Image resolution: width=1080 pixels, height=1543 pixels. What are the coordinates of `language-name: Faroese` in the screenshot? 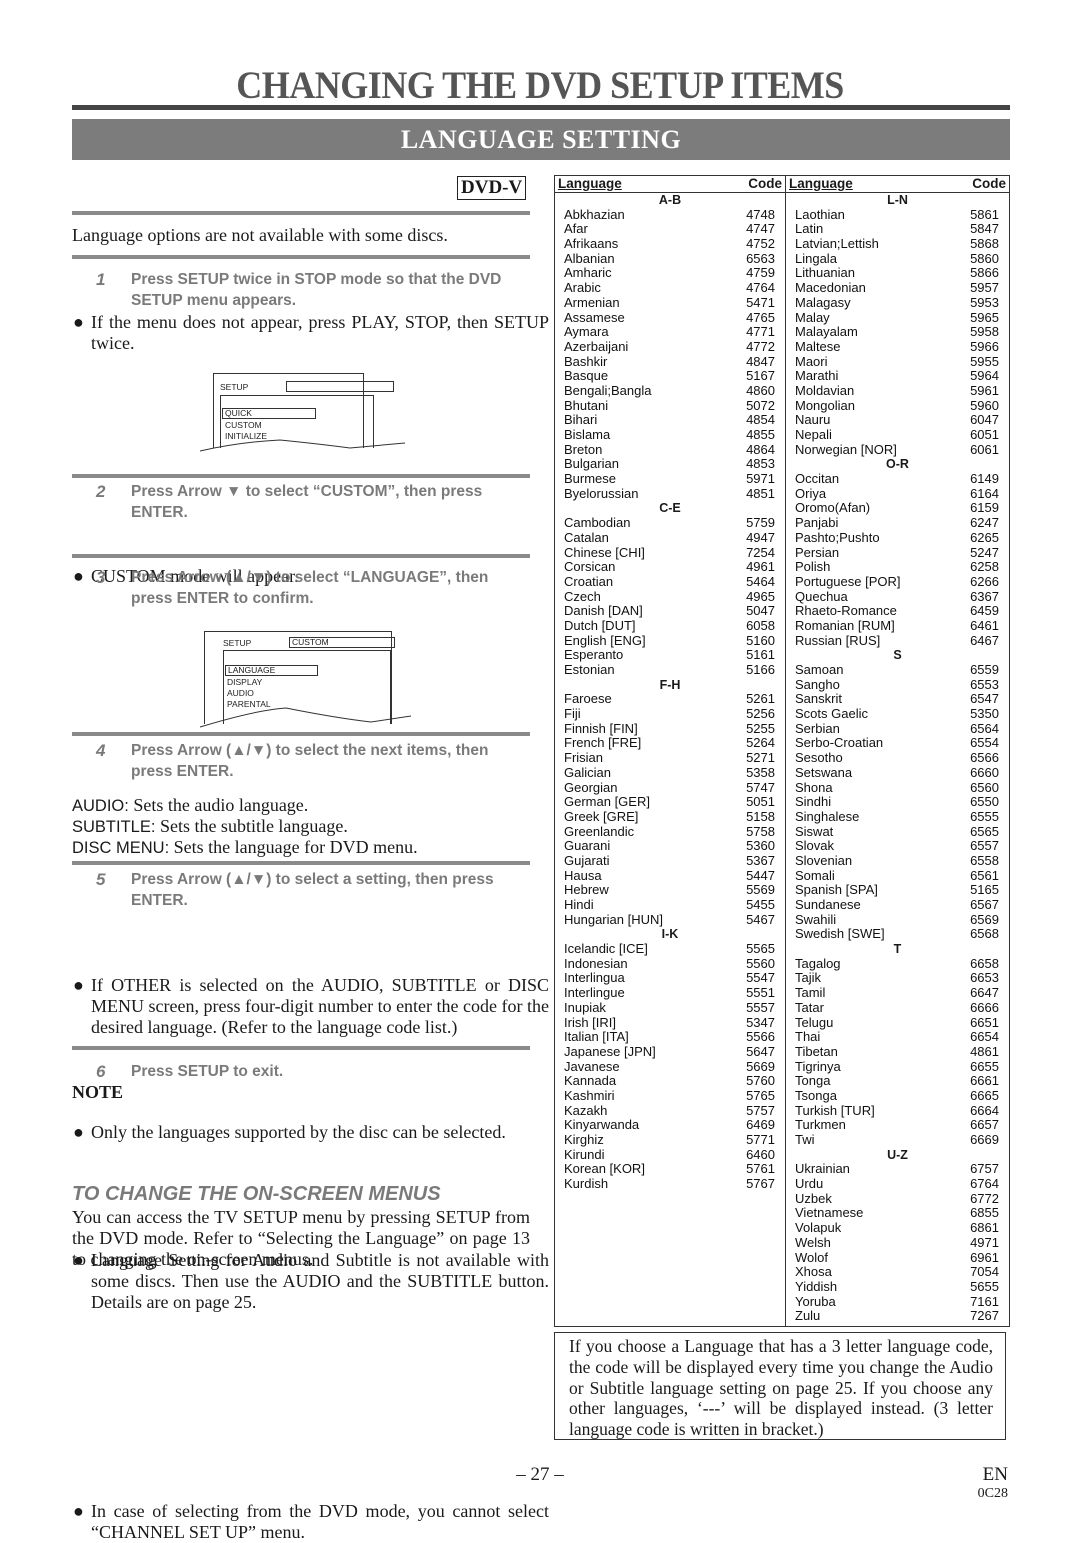 It's located at (588, 699).